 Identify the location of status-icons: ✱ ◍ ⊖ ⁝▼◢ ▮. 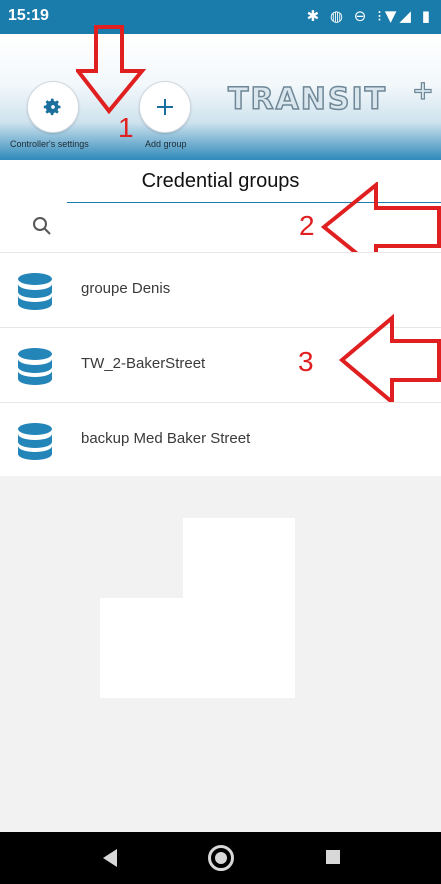
(369, 16).